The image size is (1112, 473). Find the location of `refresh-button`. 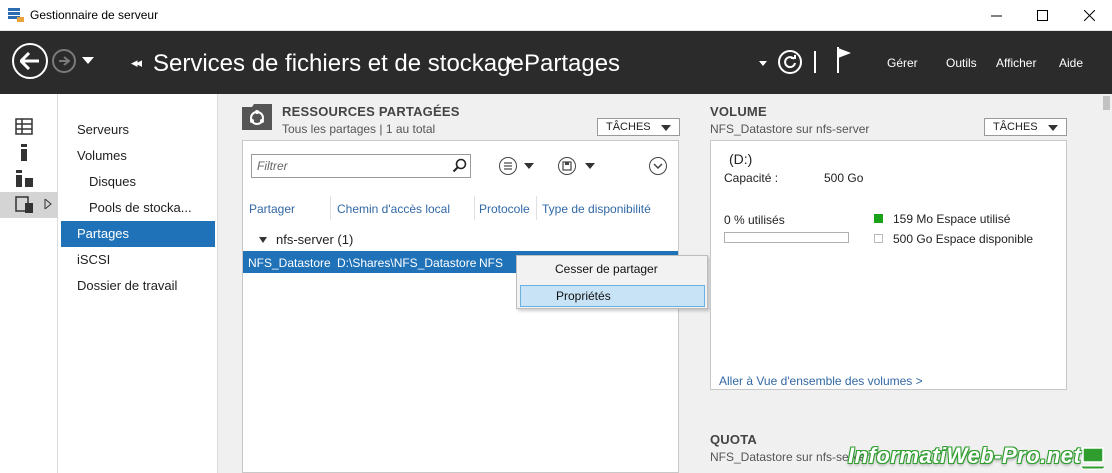

refresh-button is located at coordinates (790, 62).